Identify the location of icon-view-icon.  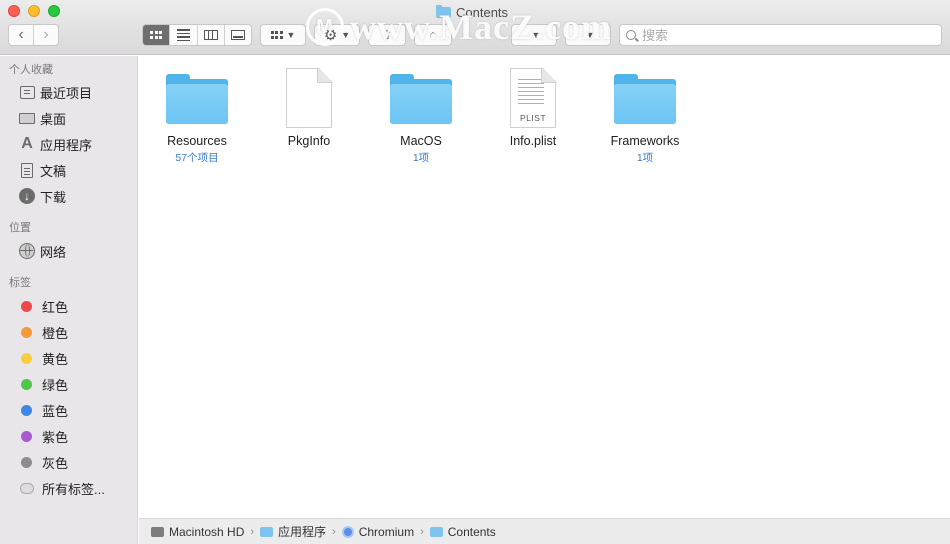
(156, 35).